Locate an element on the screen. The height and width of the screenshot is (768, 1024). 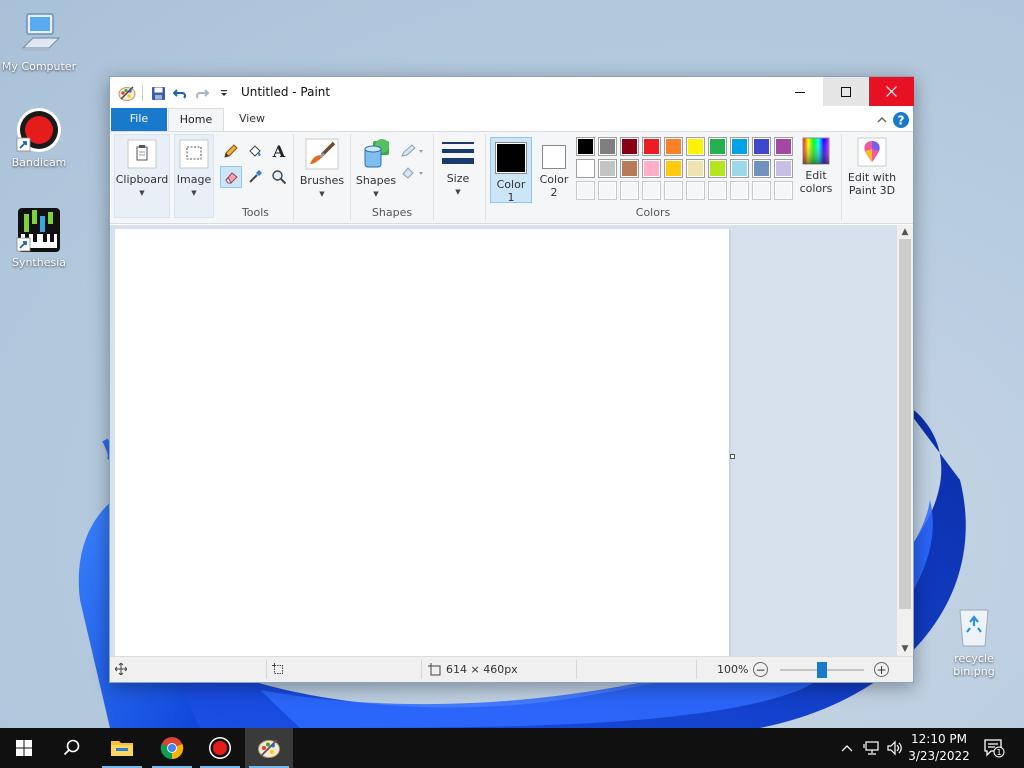
zoom-slider-thumb is located at coordinates (822, 670).